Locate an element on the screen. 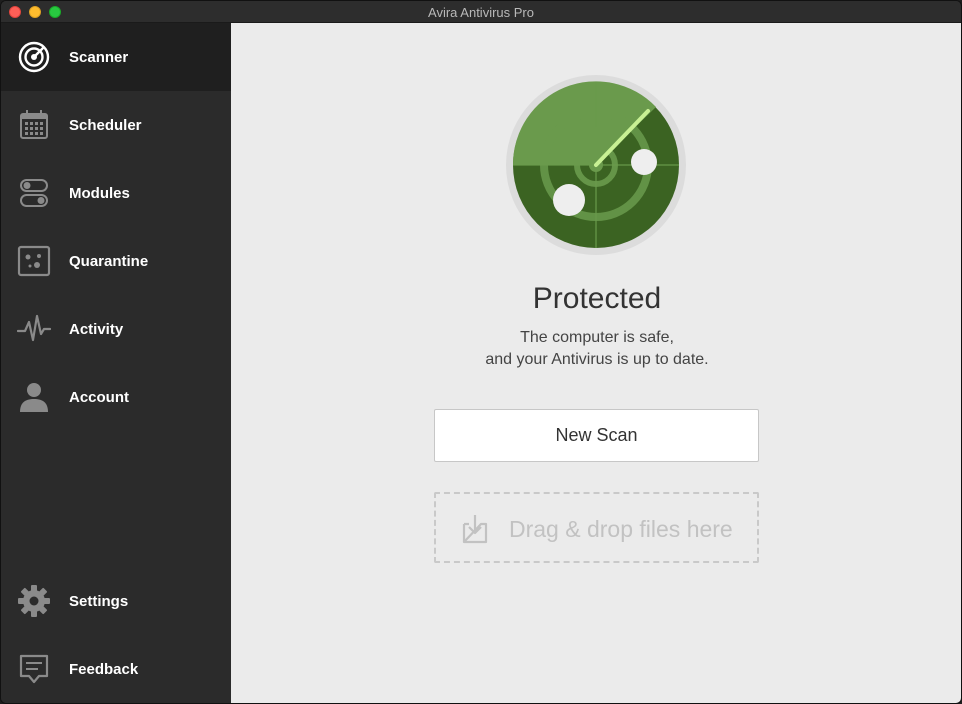  sidebar-item-scheduler: Scheduler is located at coordinates (116, 125).